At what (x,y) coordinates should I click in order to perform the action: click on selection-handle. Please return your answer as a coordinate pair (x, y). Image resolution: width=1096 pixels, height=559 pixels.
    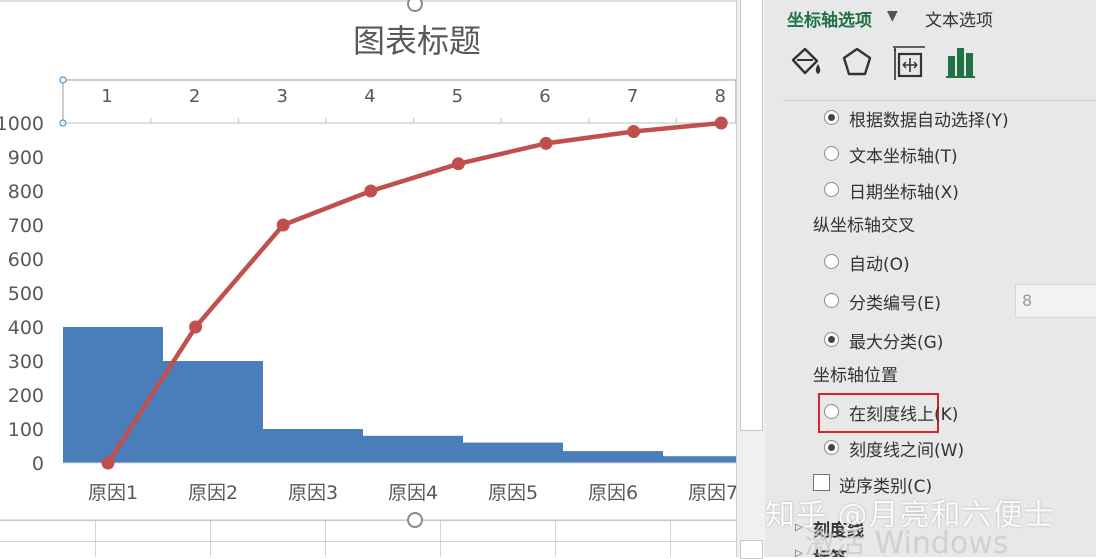
    Looking at the image, I should click on (63, 80).